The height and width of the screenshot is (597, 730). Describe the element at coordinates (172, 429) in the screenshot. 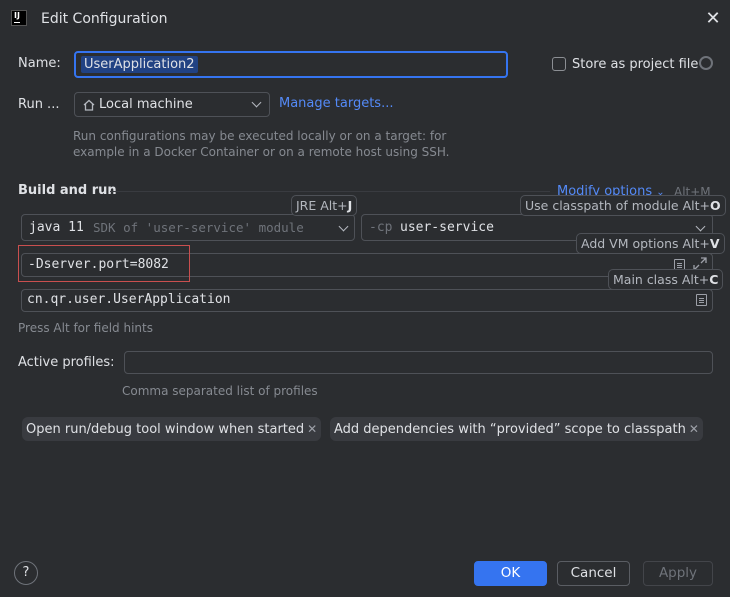

I see `option-chip: Open run/debug tool window when started ✕` at that location.